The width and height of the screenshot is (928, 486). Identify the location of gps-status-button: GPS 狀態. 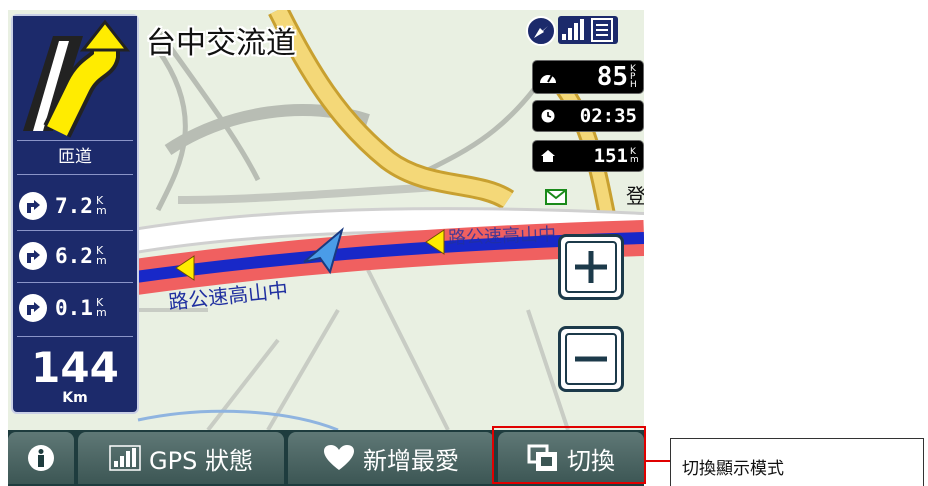
(181, 458).